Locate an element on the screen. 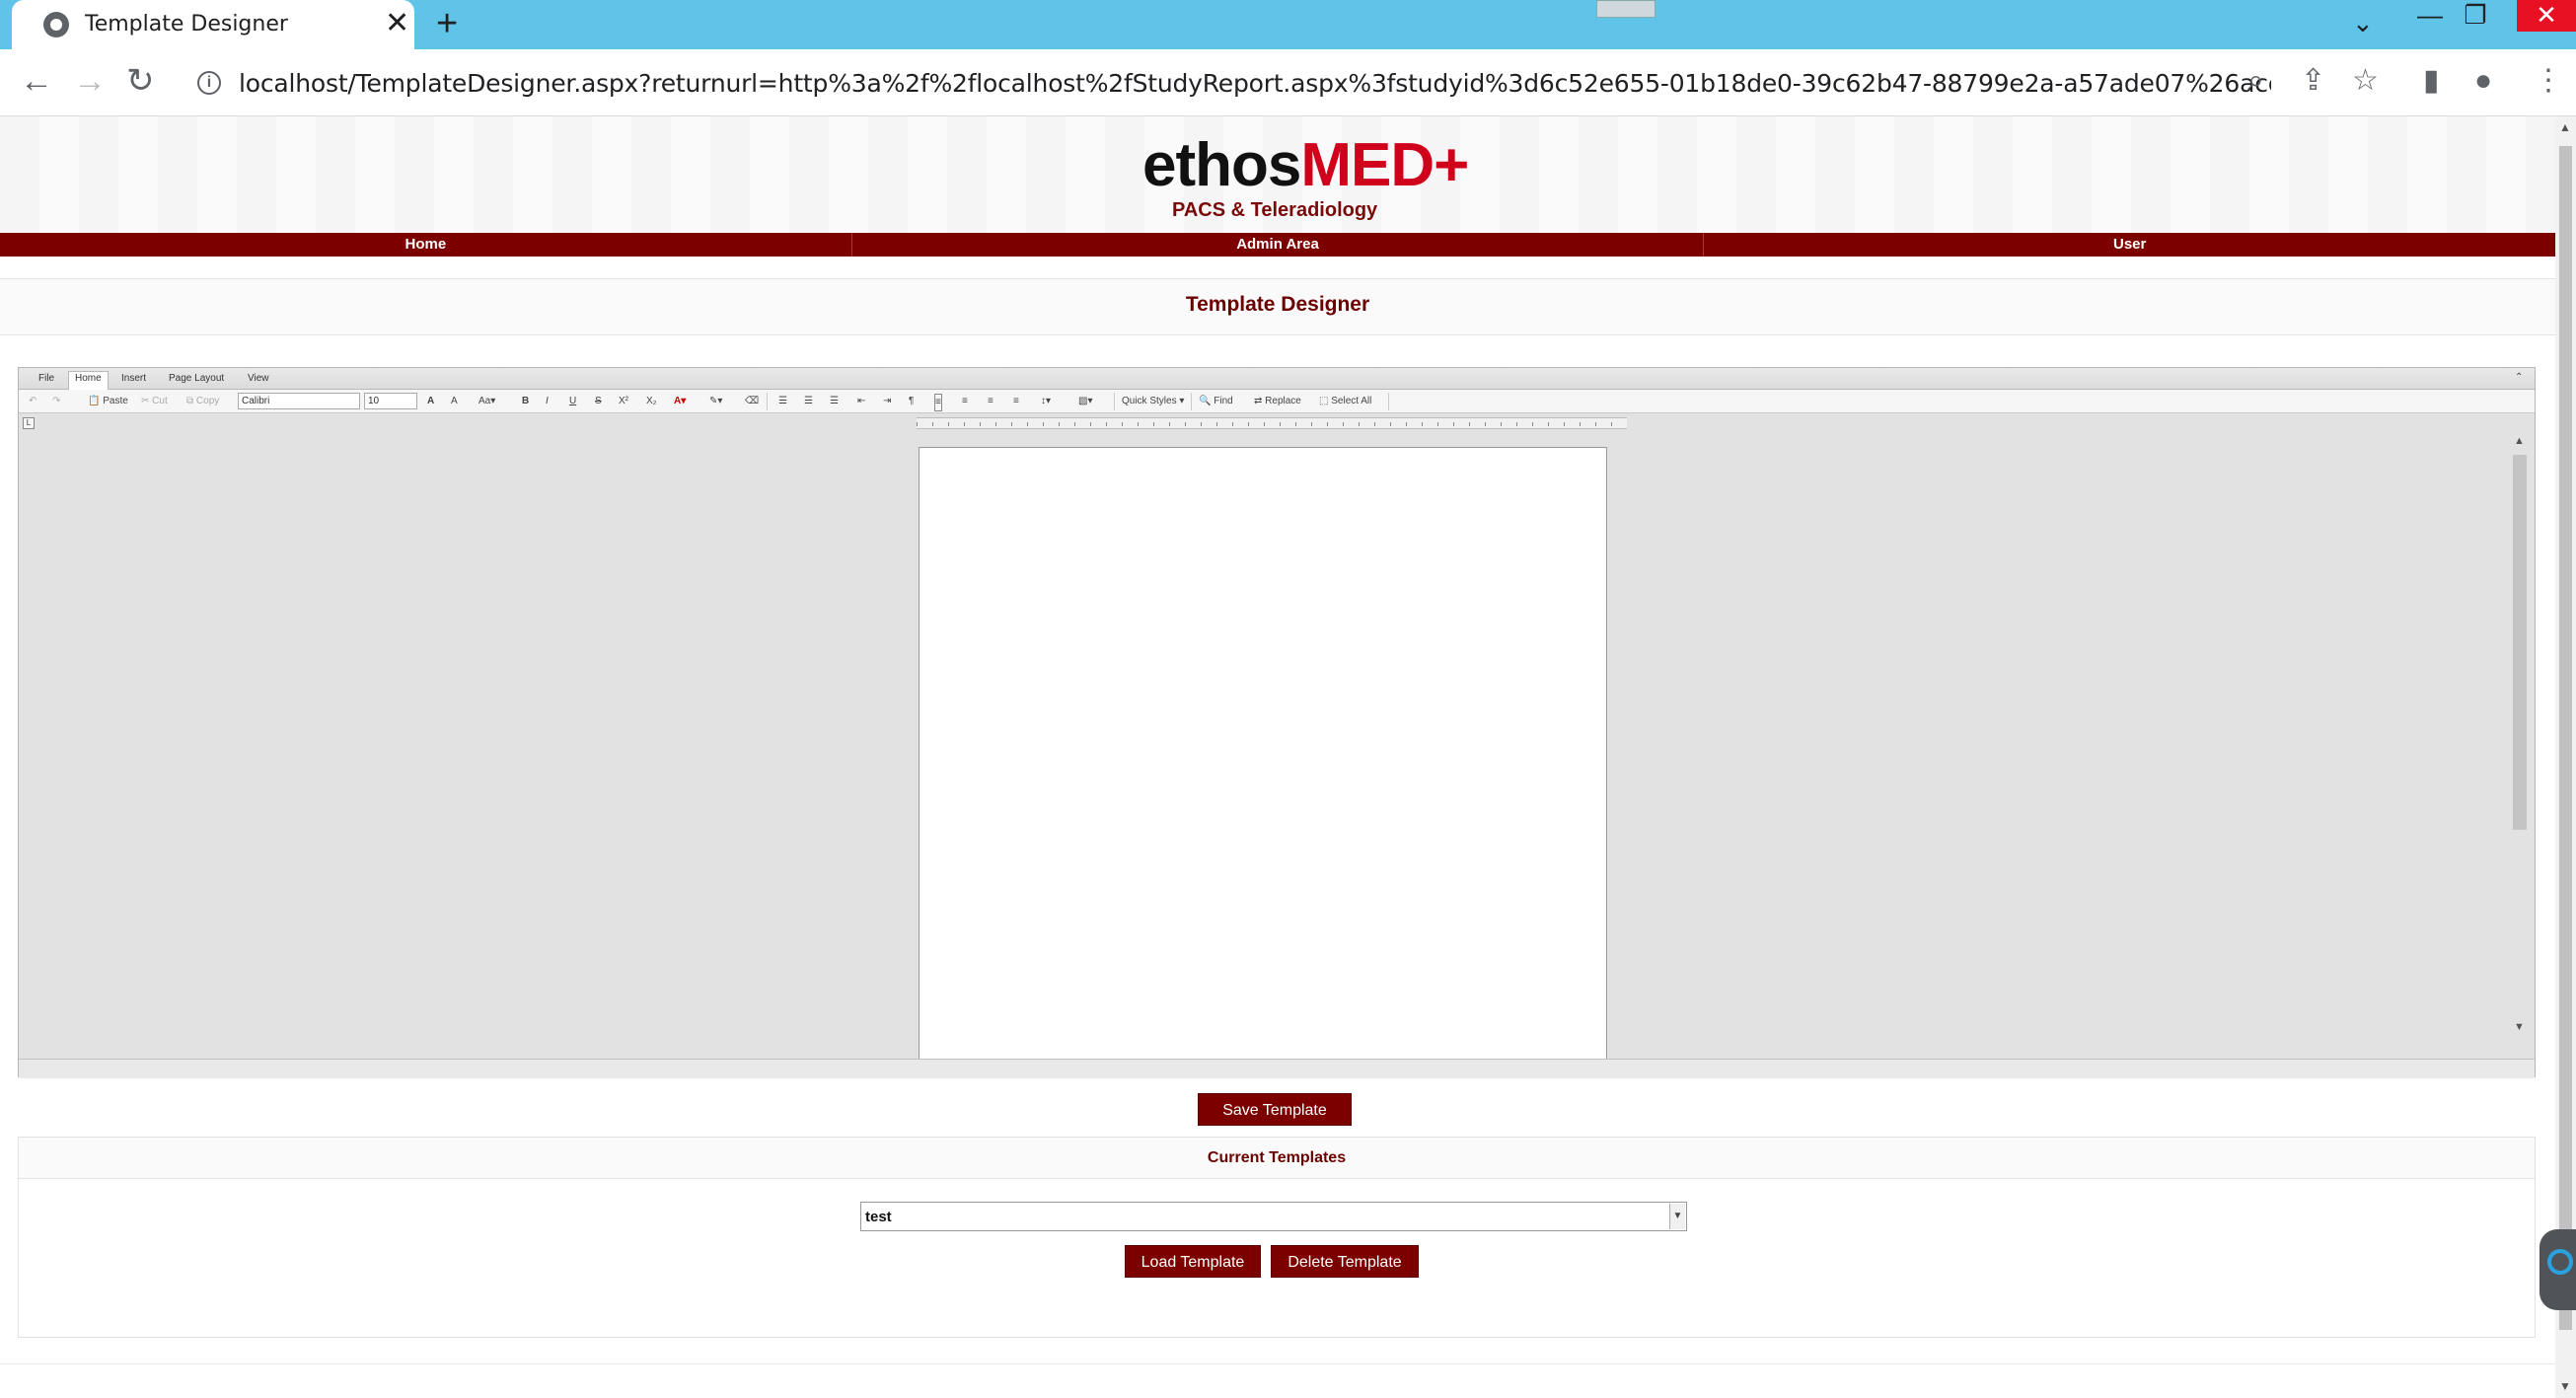  quick-styles-button: Quick Styles ▾ is located at coordinates (1153, 402).